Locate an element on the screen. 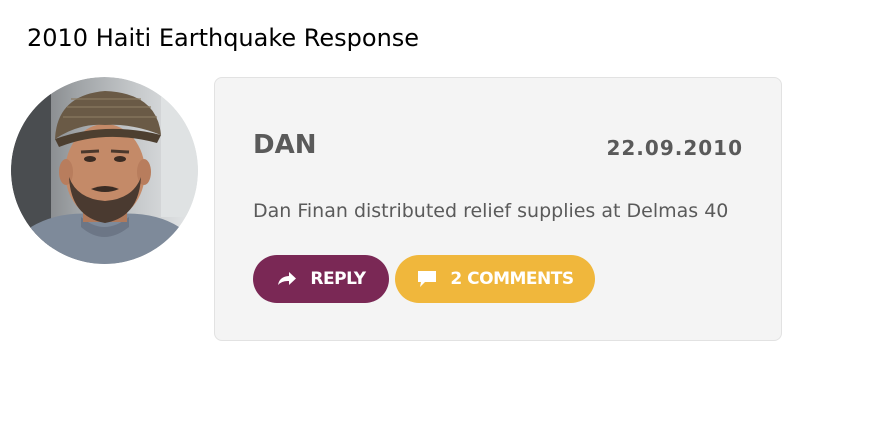 The width and height of the screenshot is (893, 424). comments-button: 2 COMMENTS is located at coordinates (495, 279).